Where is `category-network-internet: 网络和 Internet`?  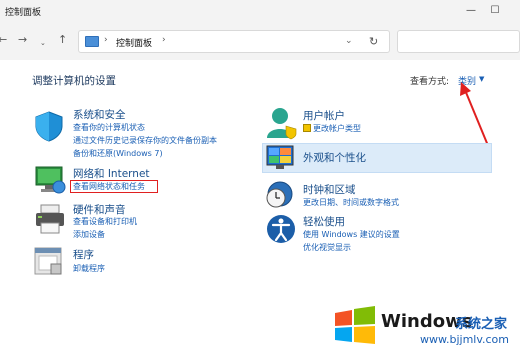
category-network-internet: 网络和 Internet is located at coordinates (111, 173).